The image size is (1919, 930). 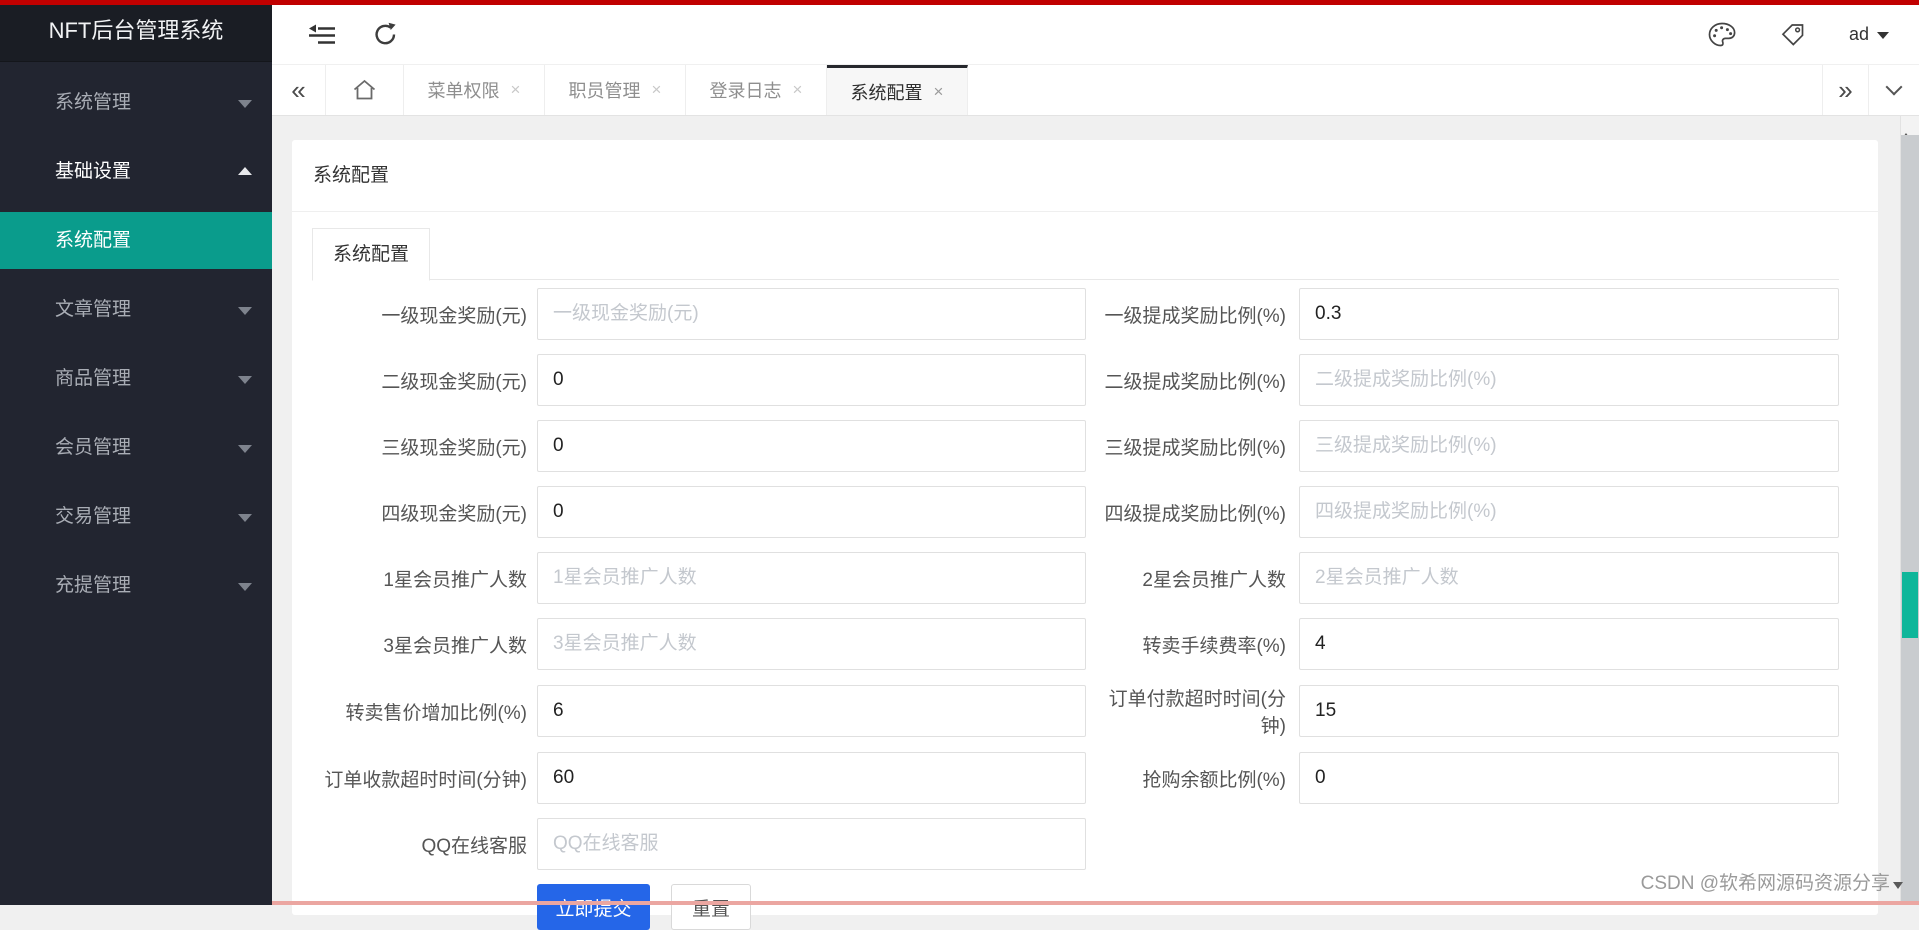 I want to click on input-level2-commission-ratio, so click(x=1569, y=380).